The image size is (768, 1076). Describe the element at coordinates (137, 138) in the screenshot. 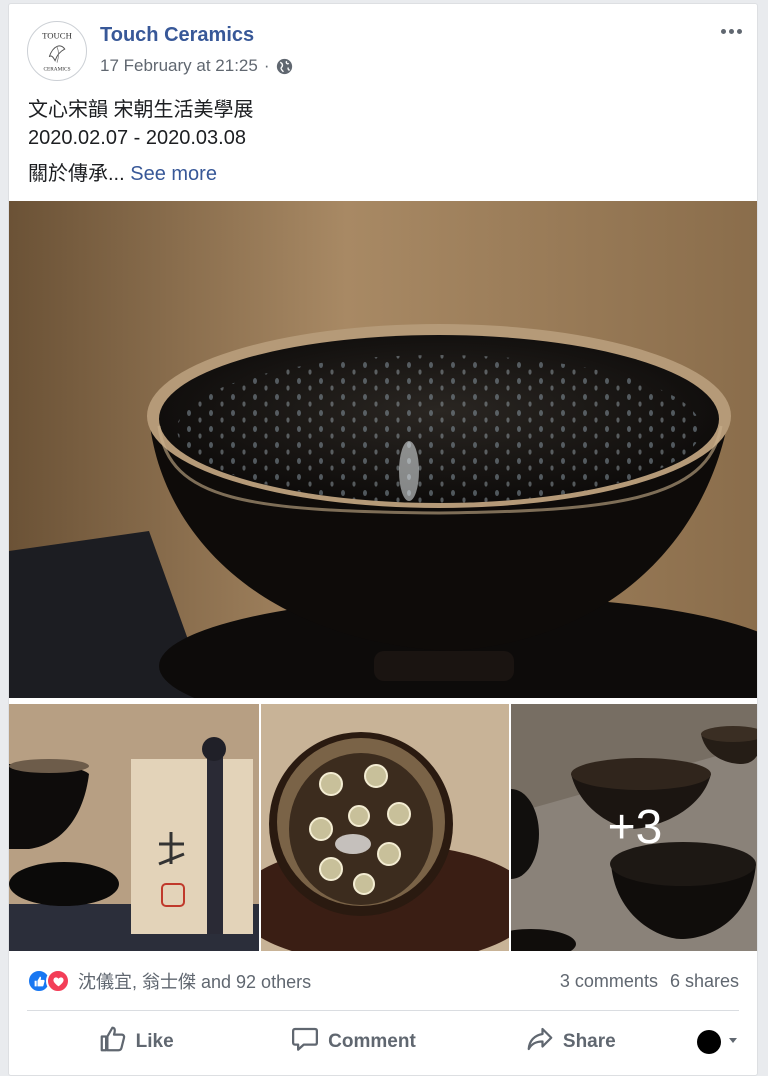

I see `post-text-line: 2020.02.07 - 2020.03.08` at that location.